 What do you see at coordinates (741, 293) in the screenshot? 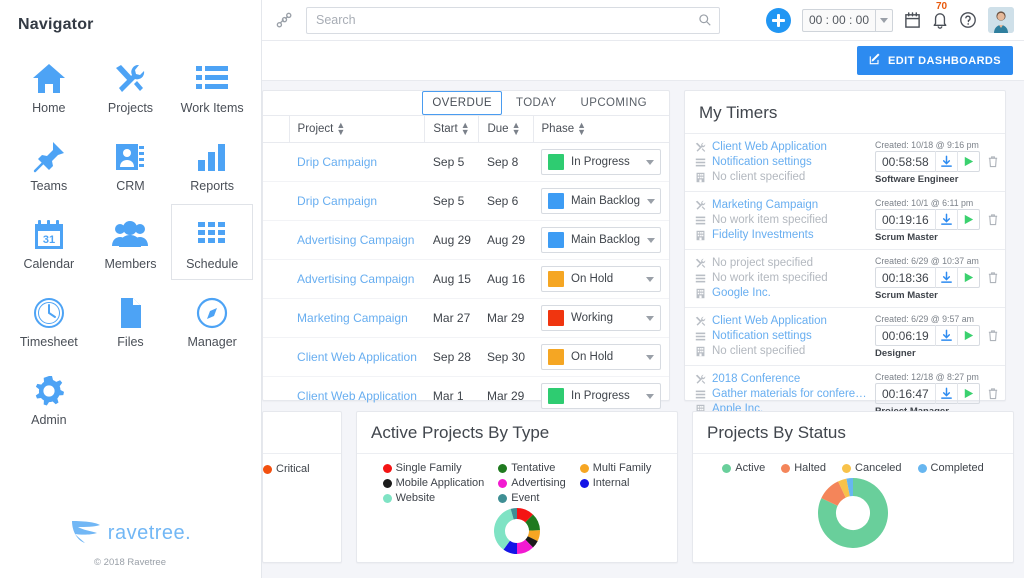
I see `timer-client: Google Inc.` at bounding box center [741, 293].